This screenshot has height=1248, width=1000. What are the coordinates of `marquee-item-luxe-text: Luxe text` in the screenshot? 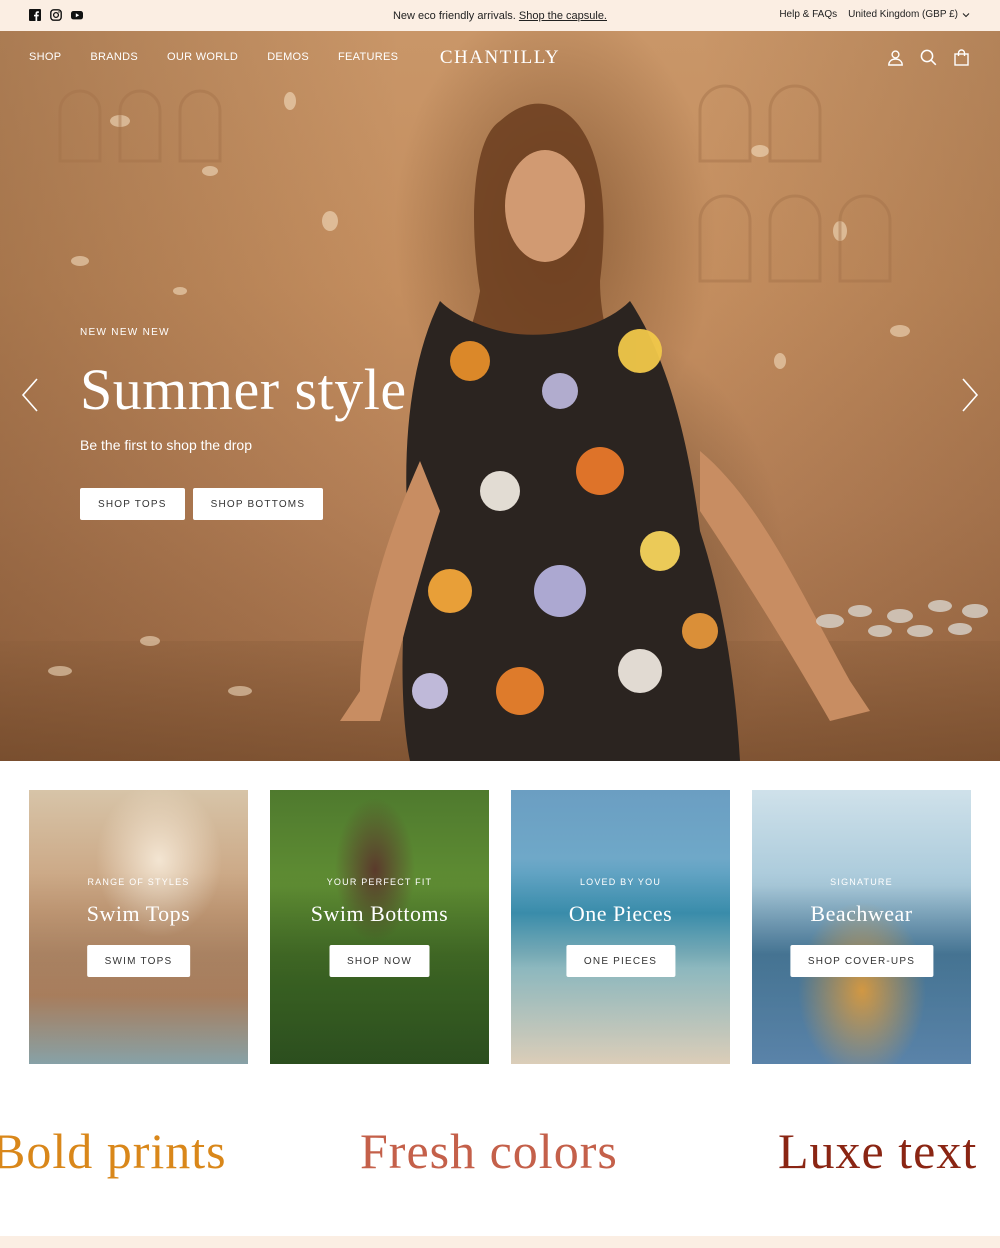 It's located at (878, 1151).